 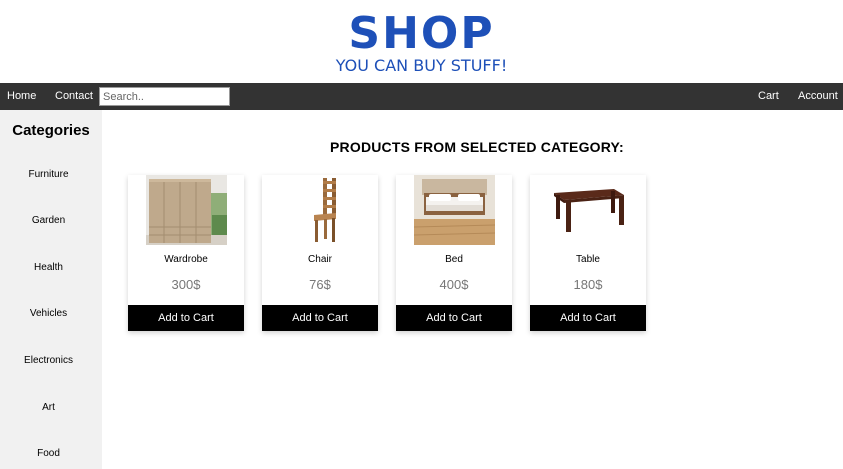 I want to click on nav-account-link: Account, so click(x=818, y=96).